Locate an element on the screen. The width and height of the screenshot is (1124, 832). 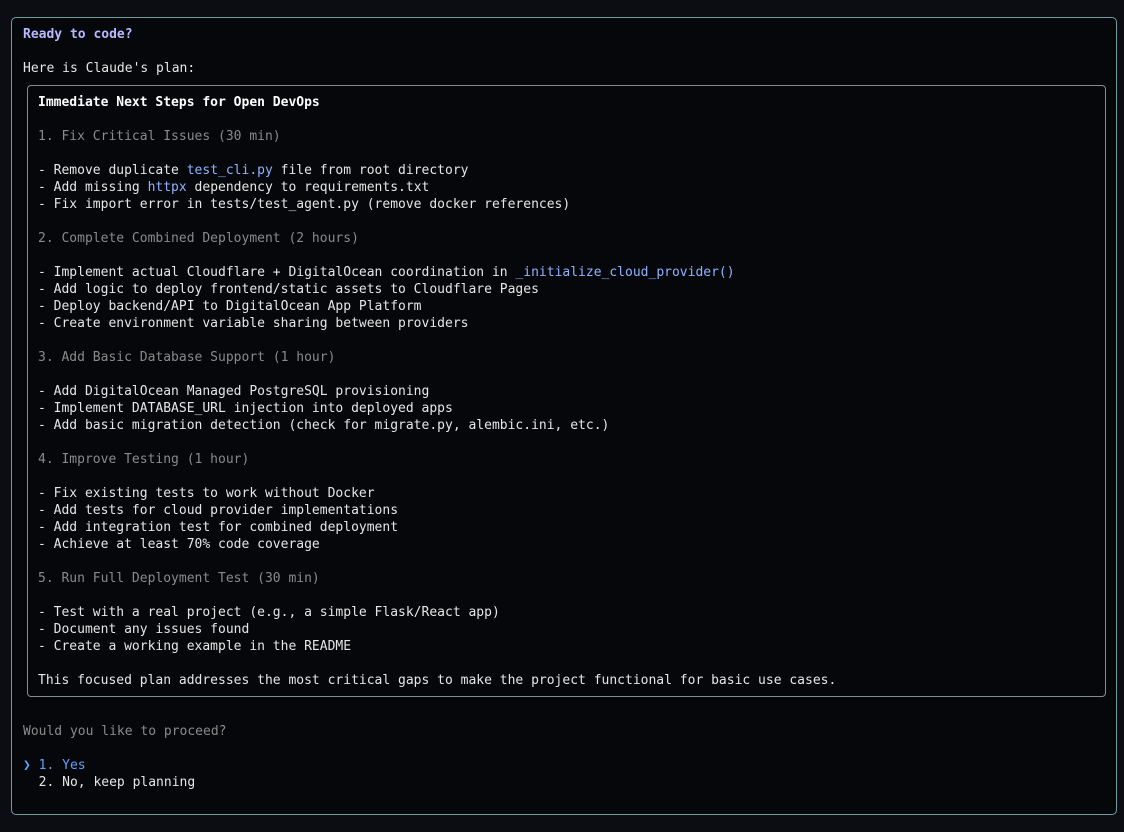
option-keep-planning: 2. No, keep planning is located at coordinates (109, 782).